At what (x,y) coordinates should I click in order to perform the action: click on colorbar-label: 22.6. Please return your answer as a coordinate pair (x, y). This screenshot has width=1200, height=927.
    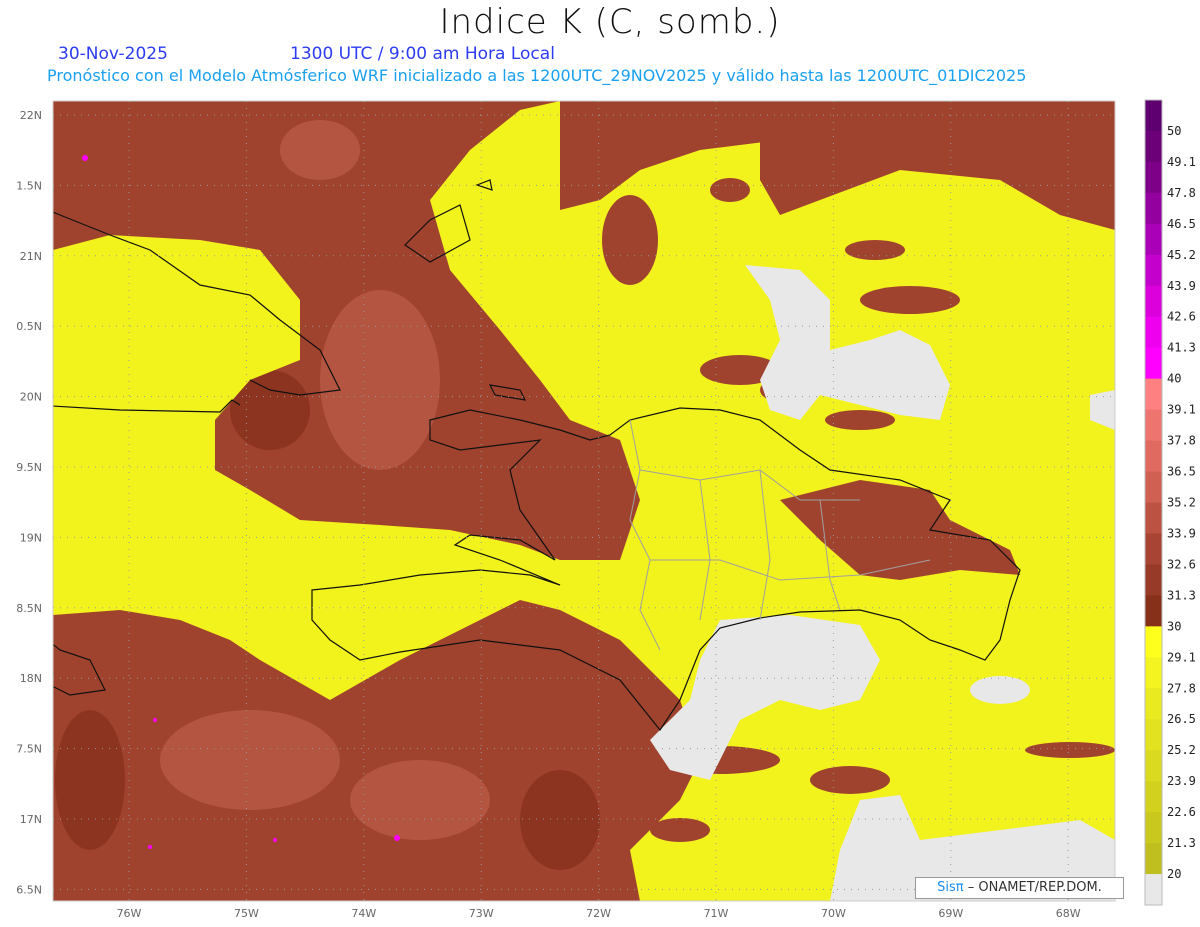
    Looking at the image, I should click on (1181, 812).